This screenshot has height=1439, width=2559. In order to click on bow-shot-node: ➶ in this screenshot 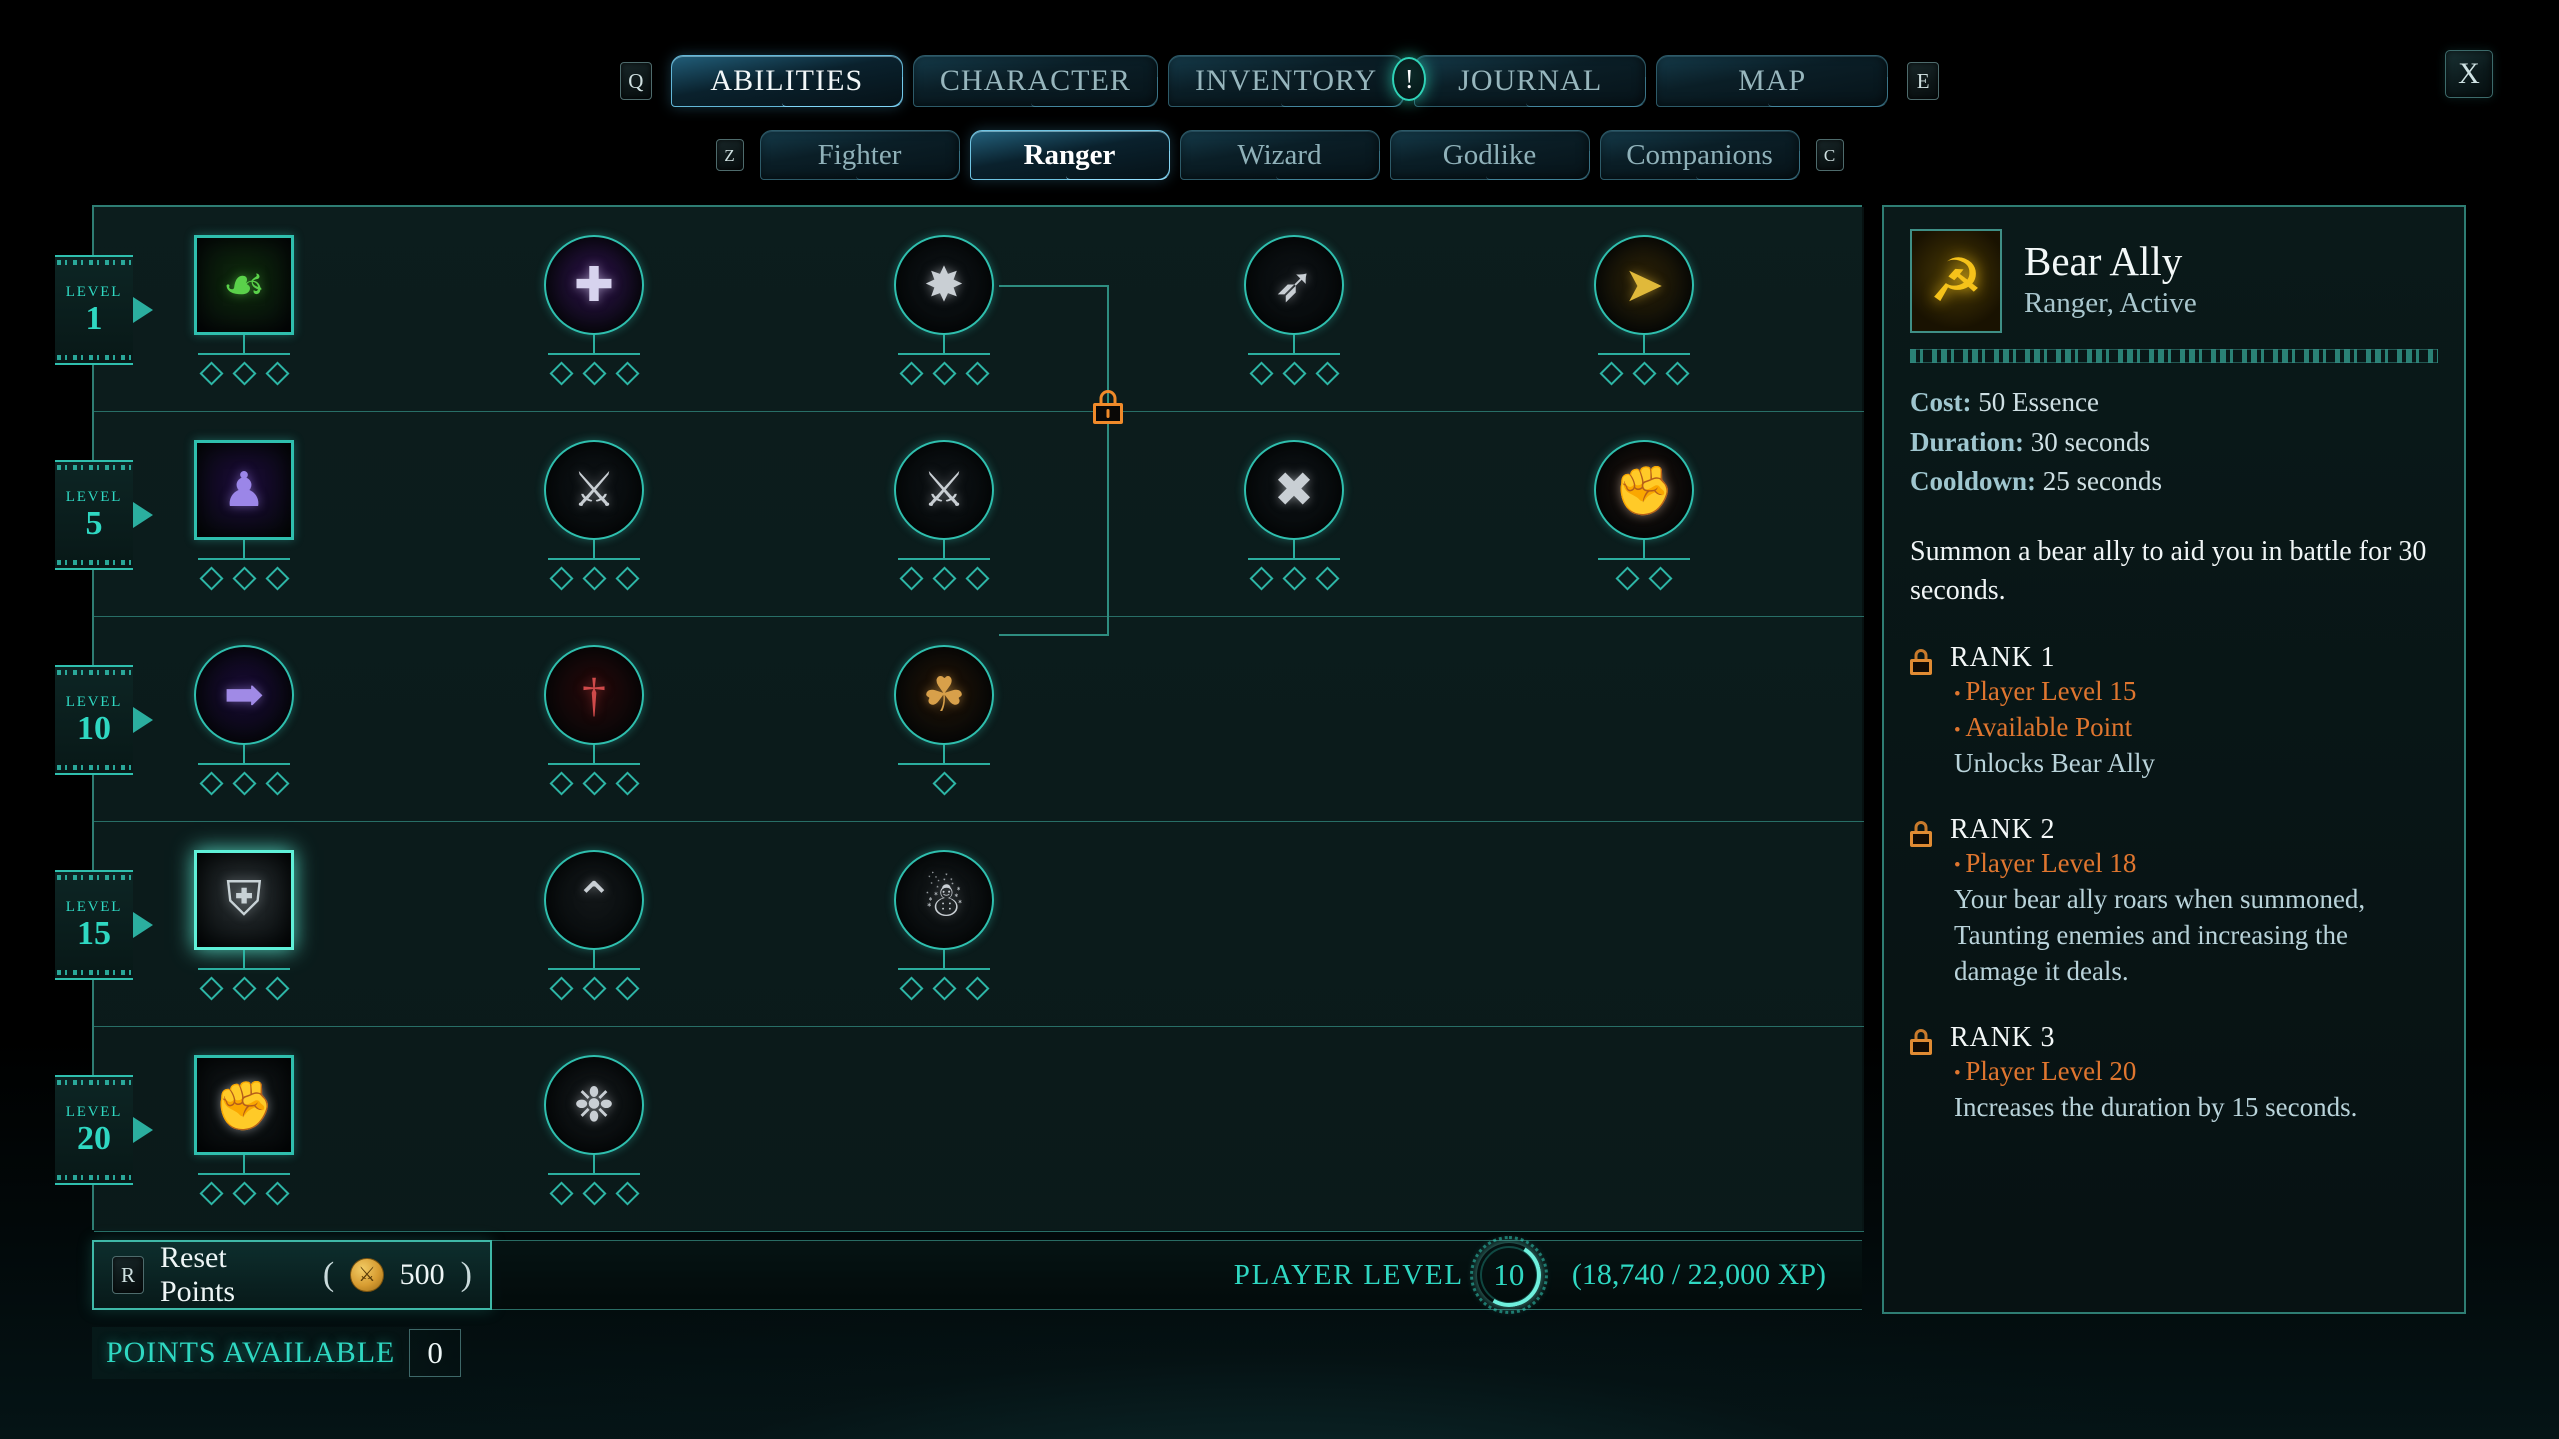, I will do `click(1294, 310)`.